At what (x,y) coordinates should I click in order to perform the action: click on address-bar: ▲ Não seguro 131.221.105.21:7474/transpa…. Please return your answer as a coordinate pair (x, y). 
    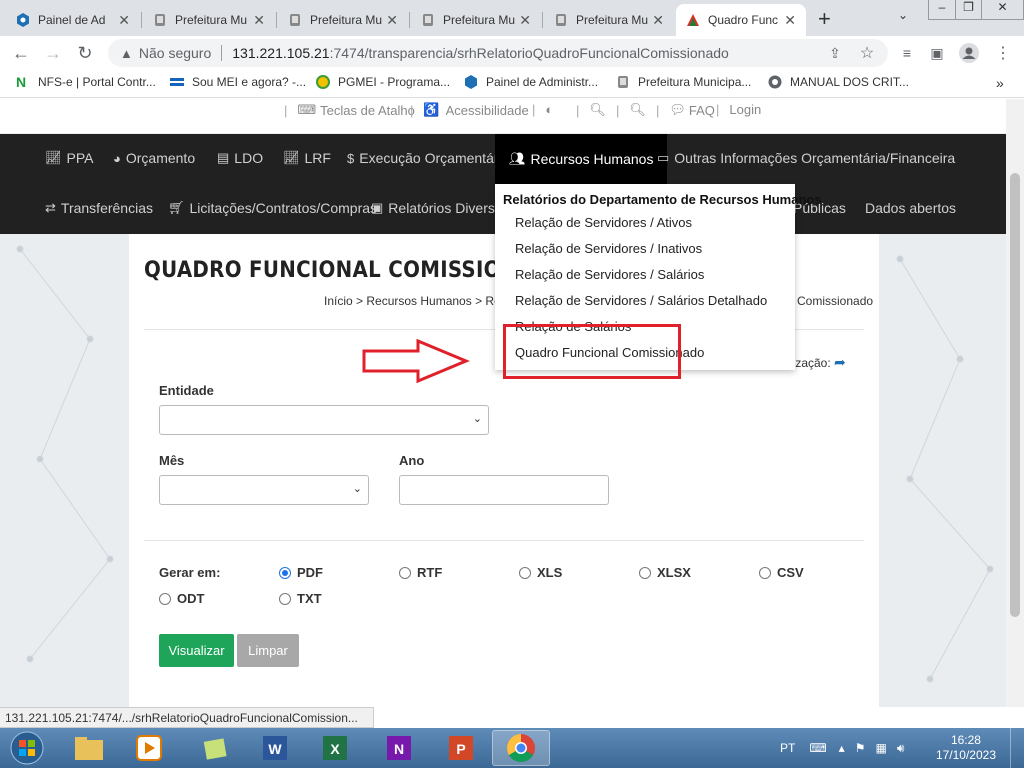
    Looking at the image, I should click on (498, 53).